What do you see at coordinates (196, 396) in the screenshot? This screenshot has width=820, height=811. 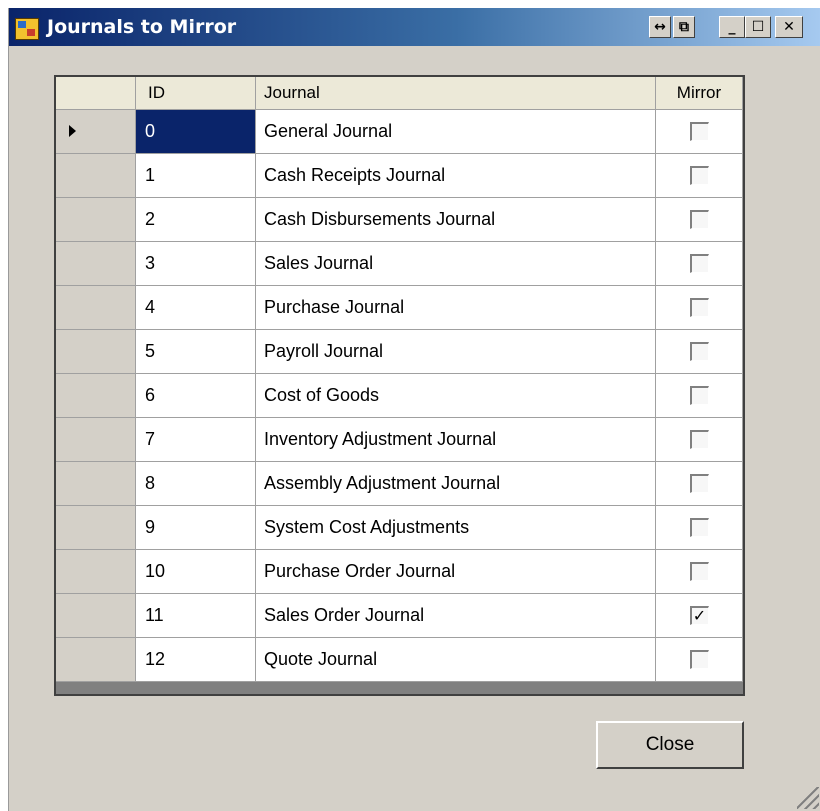 I see `cell-id: 6` at bounding box center [196, 396].